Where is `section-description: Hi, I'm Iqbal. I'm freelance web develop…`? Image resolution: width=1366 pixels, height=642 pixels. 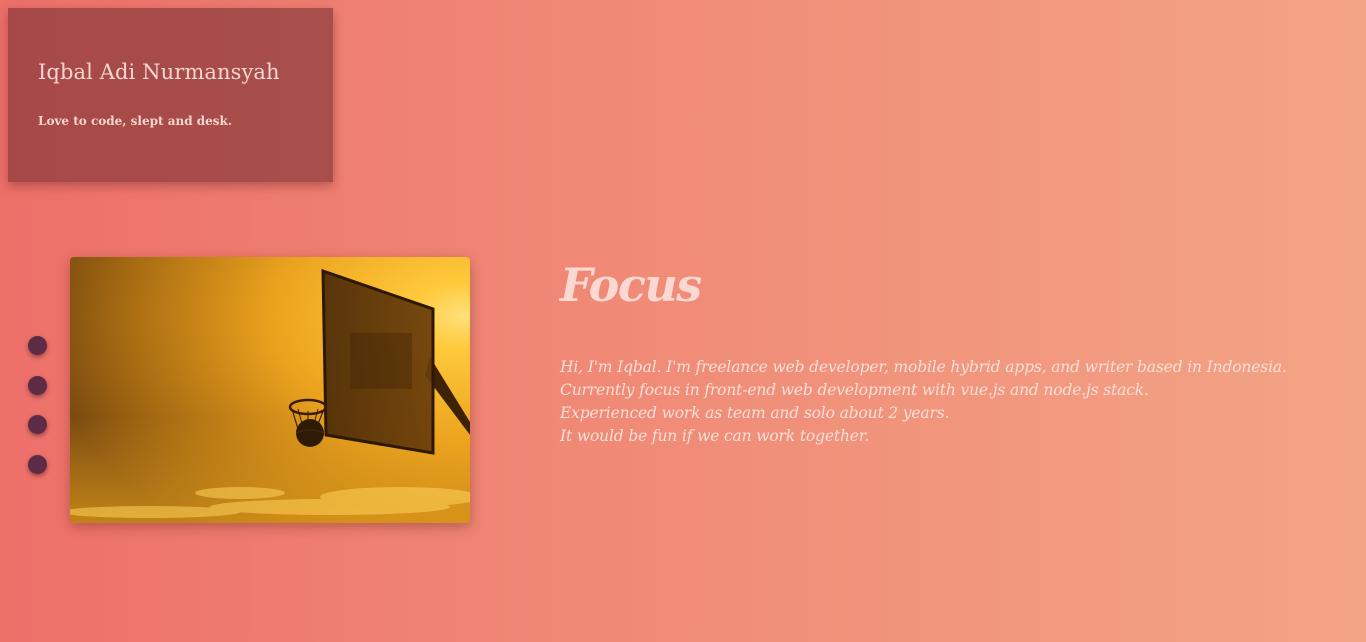 section-description: Hi, I'm Iqbal. I'm freelance web develop… is located at coordinates (955, 402).